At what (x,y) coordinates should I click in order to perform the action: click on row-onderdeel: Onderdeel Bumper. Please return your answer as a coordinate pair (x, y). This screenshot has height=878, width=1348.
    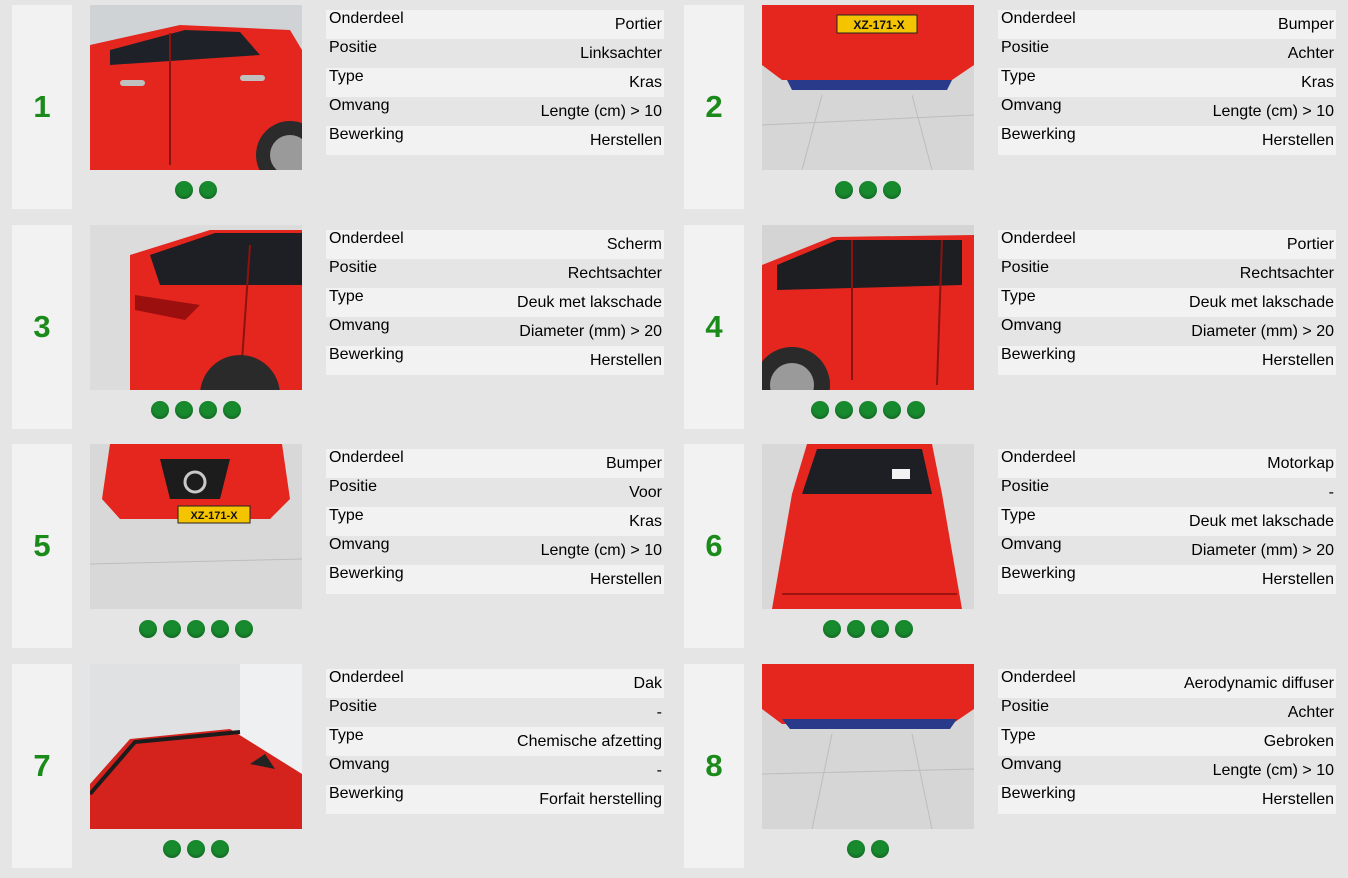
    Looking at the image, I should click on (1167, 24).